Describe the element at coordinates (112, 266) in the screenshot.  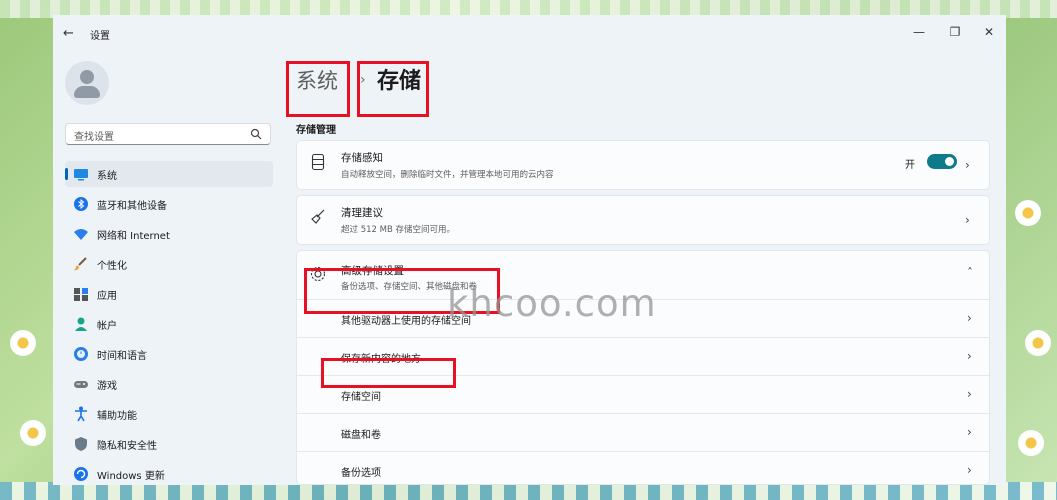
I see `sidebar-item-label: 个性化` at that location.